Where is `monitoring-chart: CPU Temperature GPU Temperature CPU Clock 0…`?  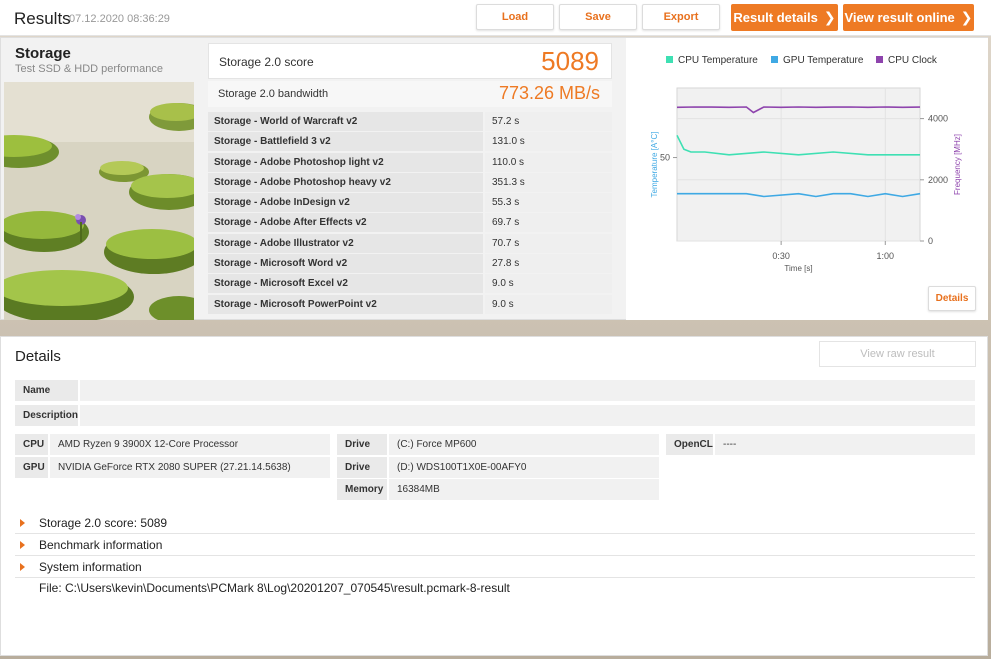 monitoring-chart: CPU Temperature GPU Temperature CPU Clock 0… is located at coordinates (806, 164).